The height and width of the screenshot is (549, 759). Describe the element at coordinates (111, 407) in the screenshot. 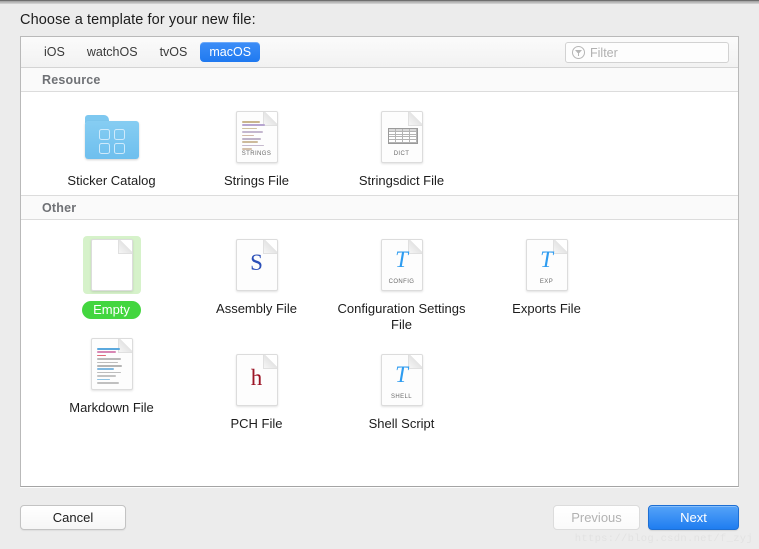

I see `template-item-label: Markdown File` at that location.